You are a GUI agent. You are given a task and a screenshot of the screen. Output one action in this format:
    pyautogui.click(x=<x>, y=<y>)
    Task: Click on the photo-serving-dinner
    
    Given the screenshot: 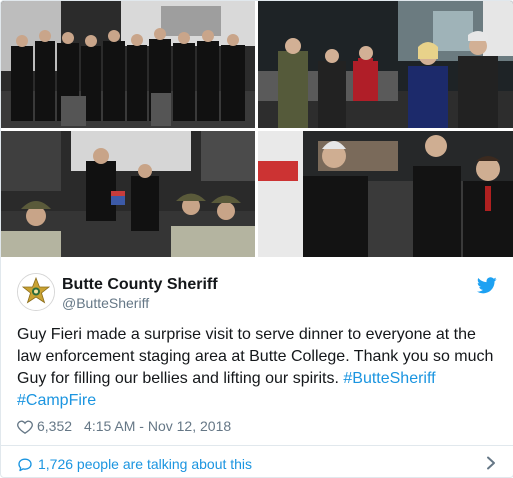 What is the action you would take?
    pyautogui.click(x=385, y=64)
    